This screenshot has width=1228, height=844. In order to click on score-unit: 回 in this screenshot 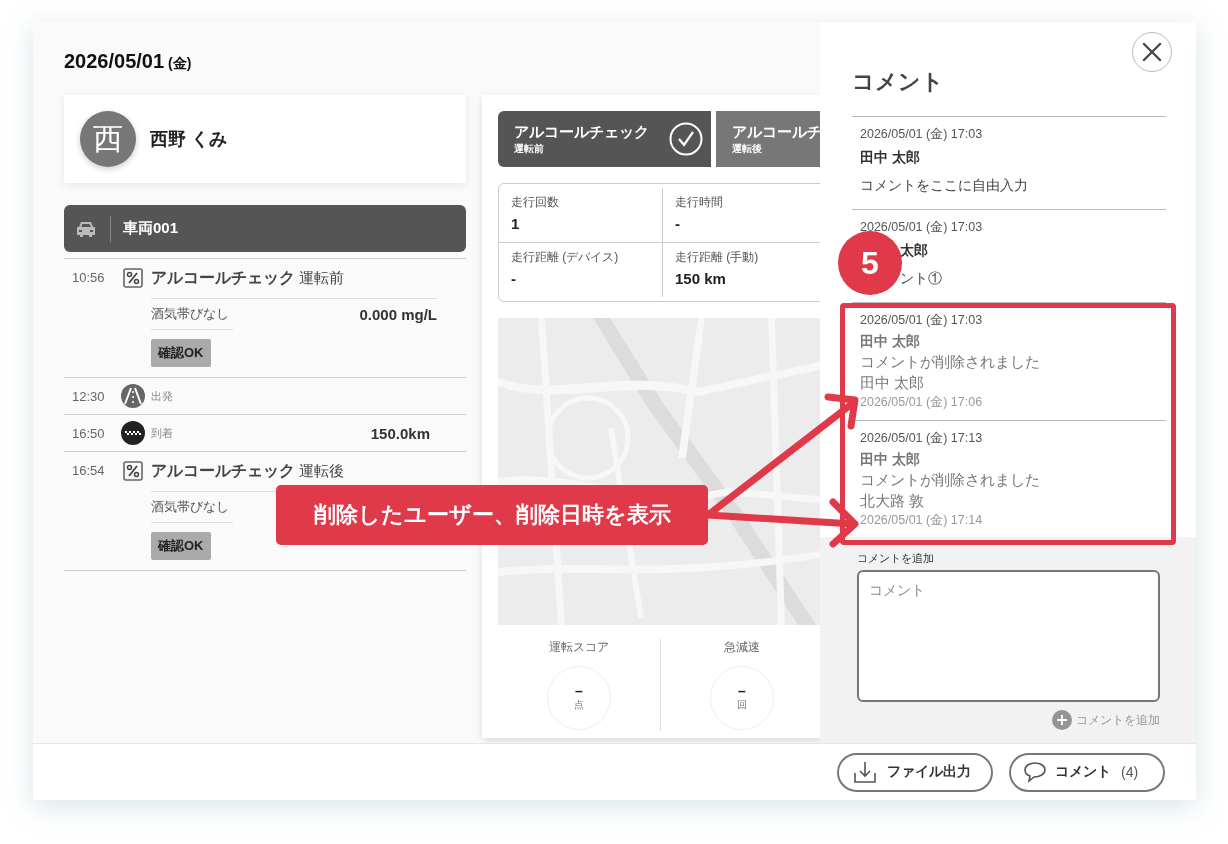, I will do `click(742, 705)`.